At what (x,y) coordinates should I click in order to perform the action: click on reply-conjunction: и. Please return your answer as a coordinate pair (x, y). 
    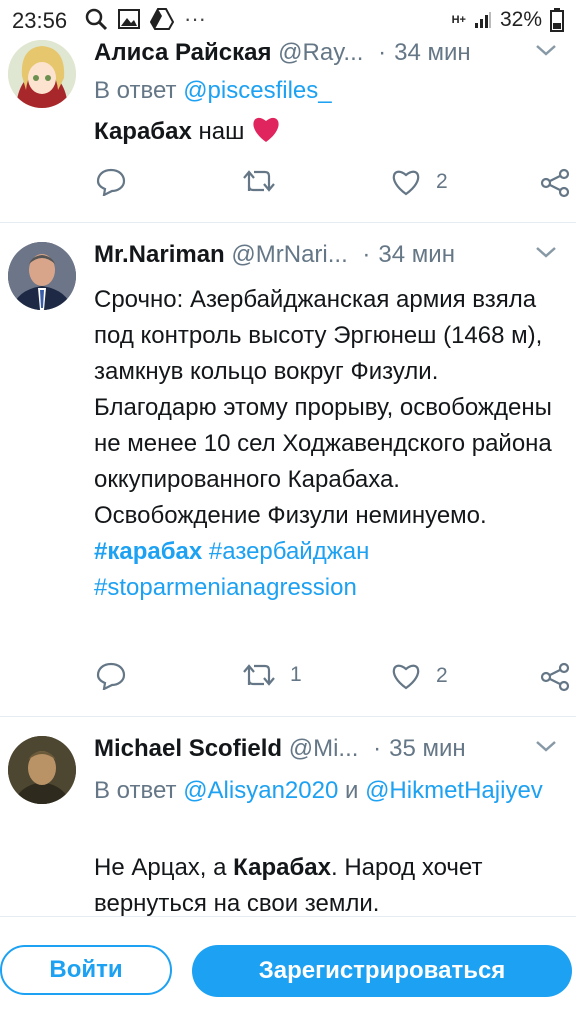
    Looking at the image, I should click on (351, 790).